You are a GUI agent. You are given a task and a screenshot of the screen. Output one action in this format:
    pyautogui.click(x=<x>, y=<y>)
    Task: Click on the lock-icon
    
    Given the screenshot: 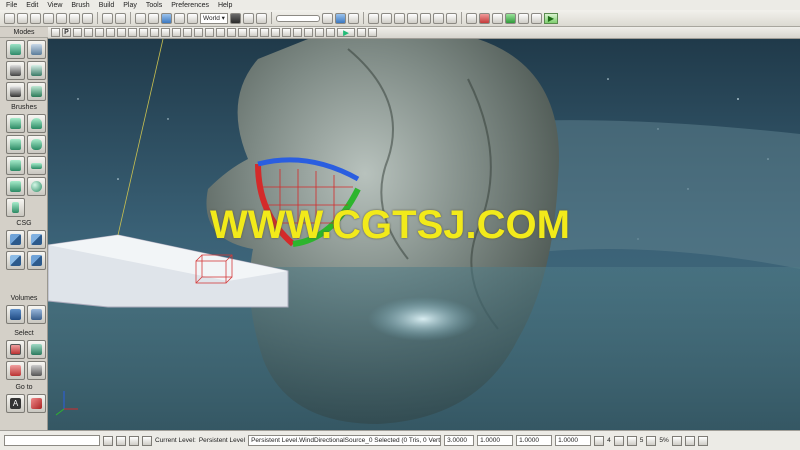 What is the action you would take?
    pyautogui.click(x=353, y=18)
    